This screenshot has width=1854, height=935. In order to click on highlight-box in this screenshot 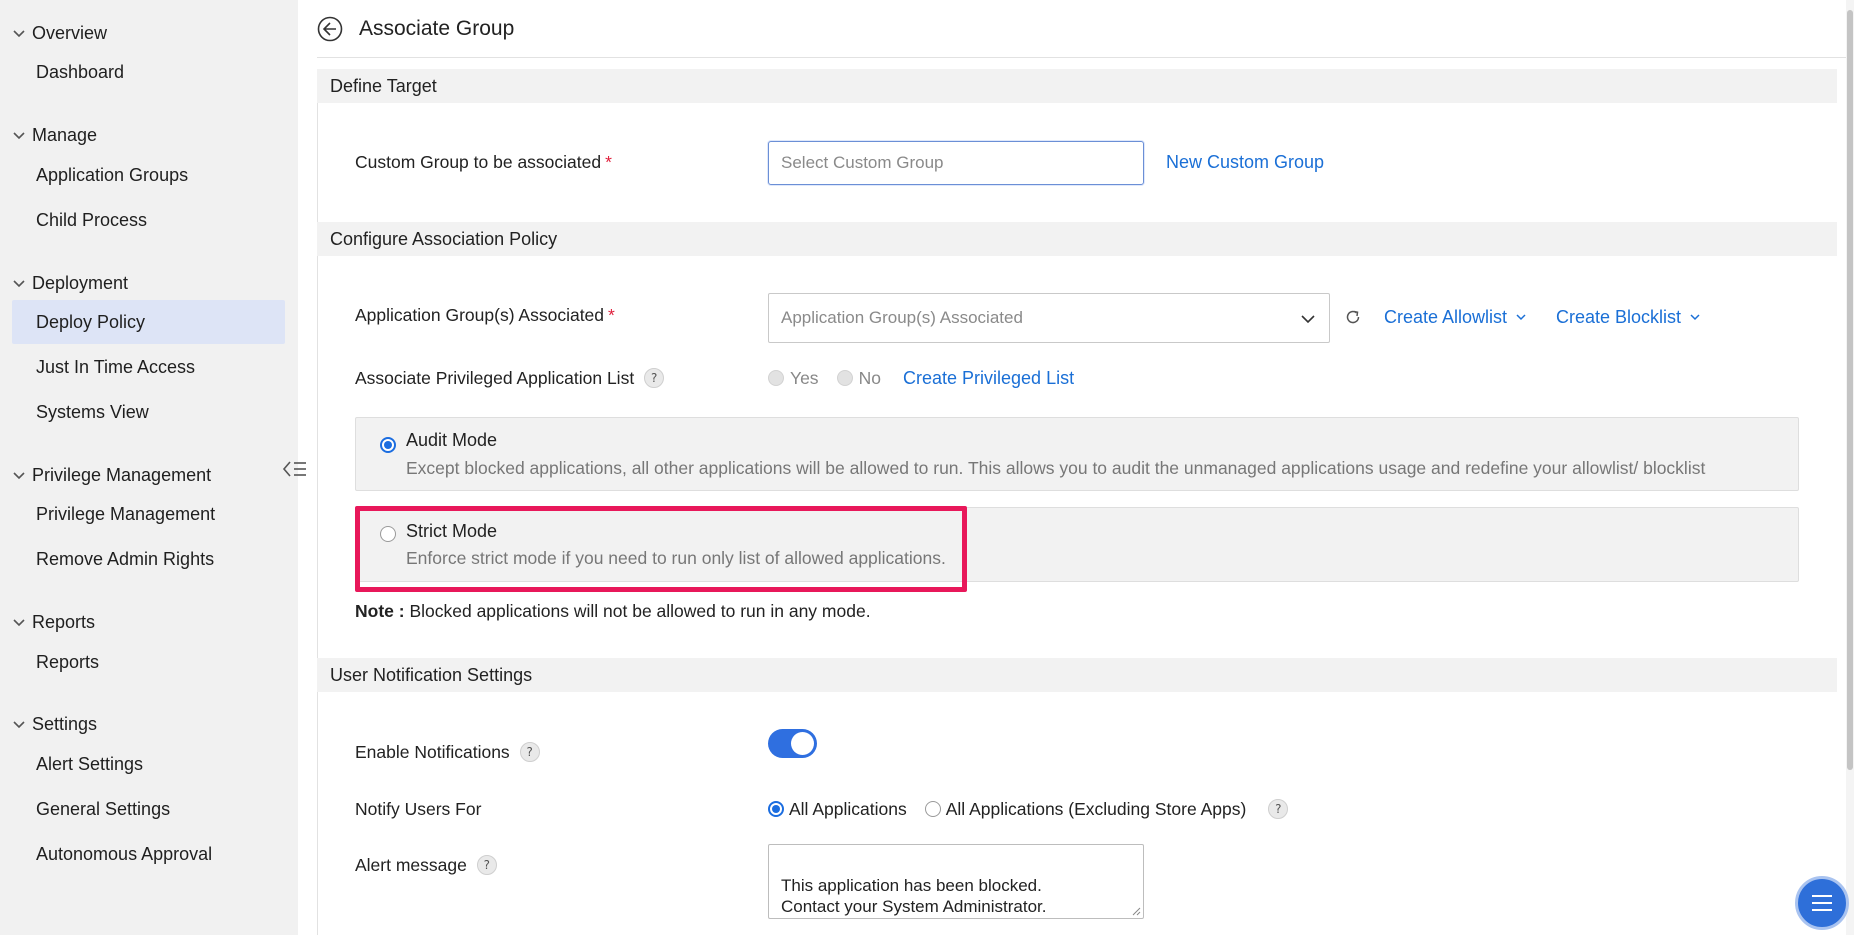, I will do `click(661, 549)`.